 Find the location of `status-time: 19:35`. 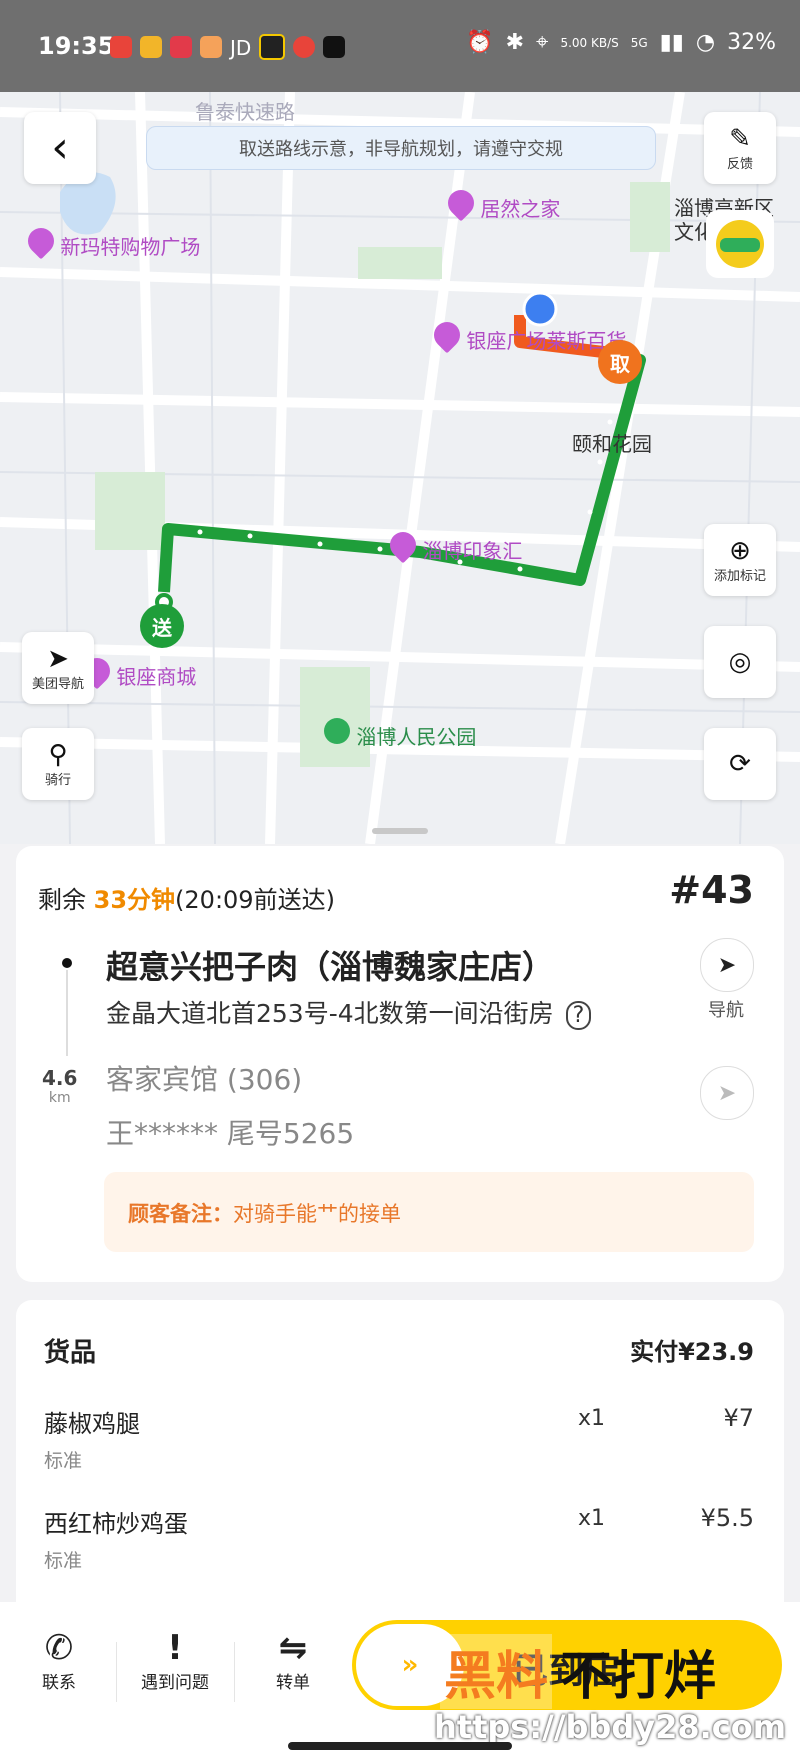

status-time: 19:35 is located at coordinates (76, 46).